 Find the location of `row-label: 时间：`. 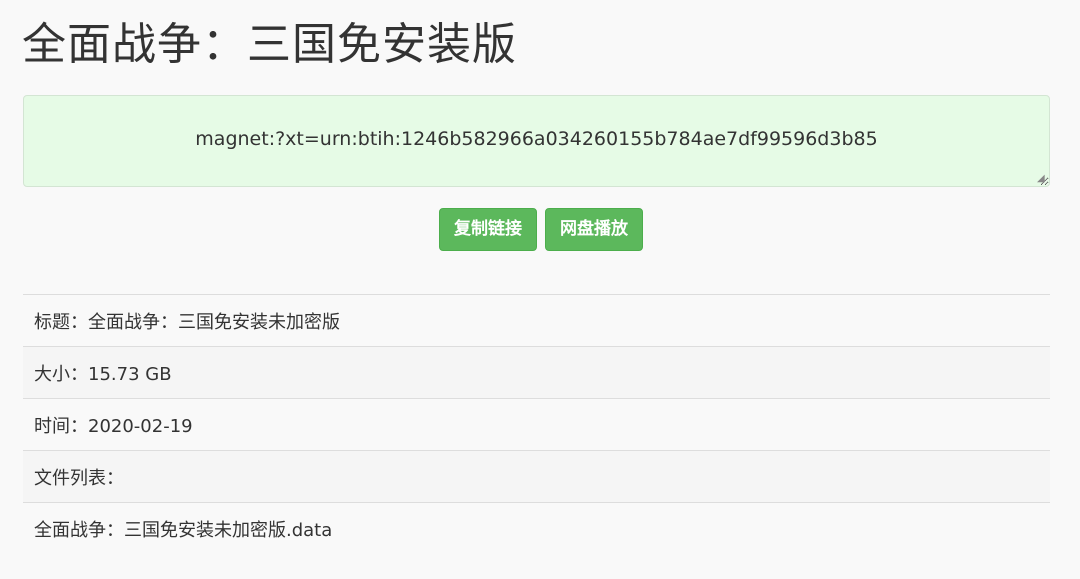

row-label: 时间： is located at coordinates (61, 426).